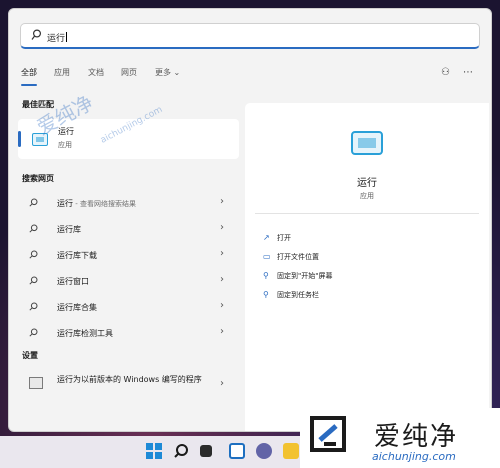 This screenshot has width=500, height=468. I want to click on action-pin-to-taskbar: ⚲ 固定到任务栏, so click(291, 295).